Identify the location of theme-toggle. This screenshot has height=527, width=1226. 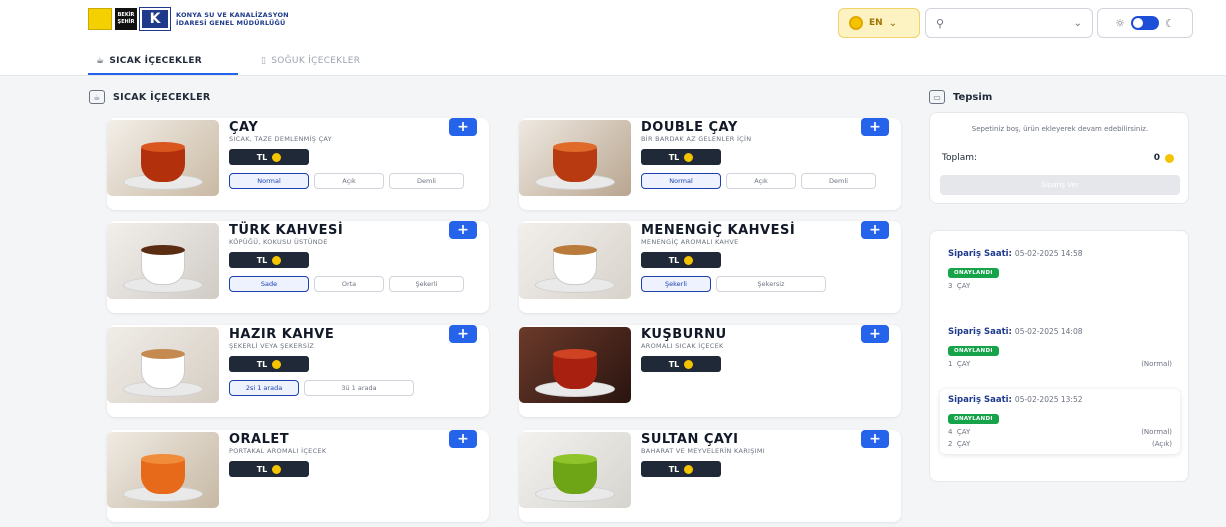
(1145, 23).